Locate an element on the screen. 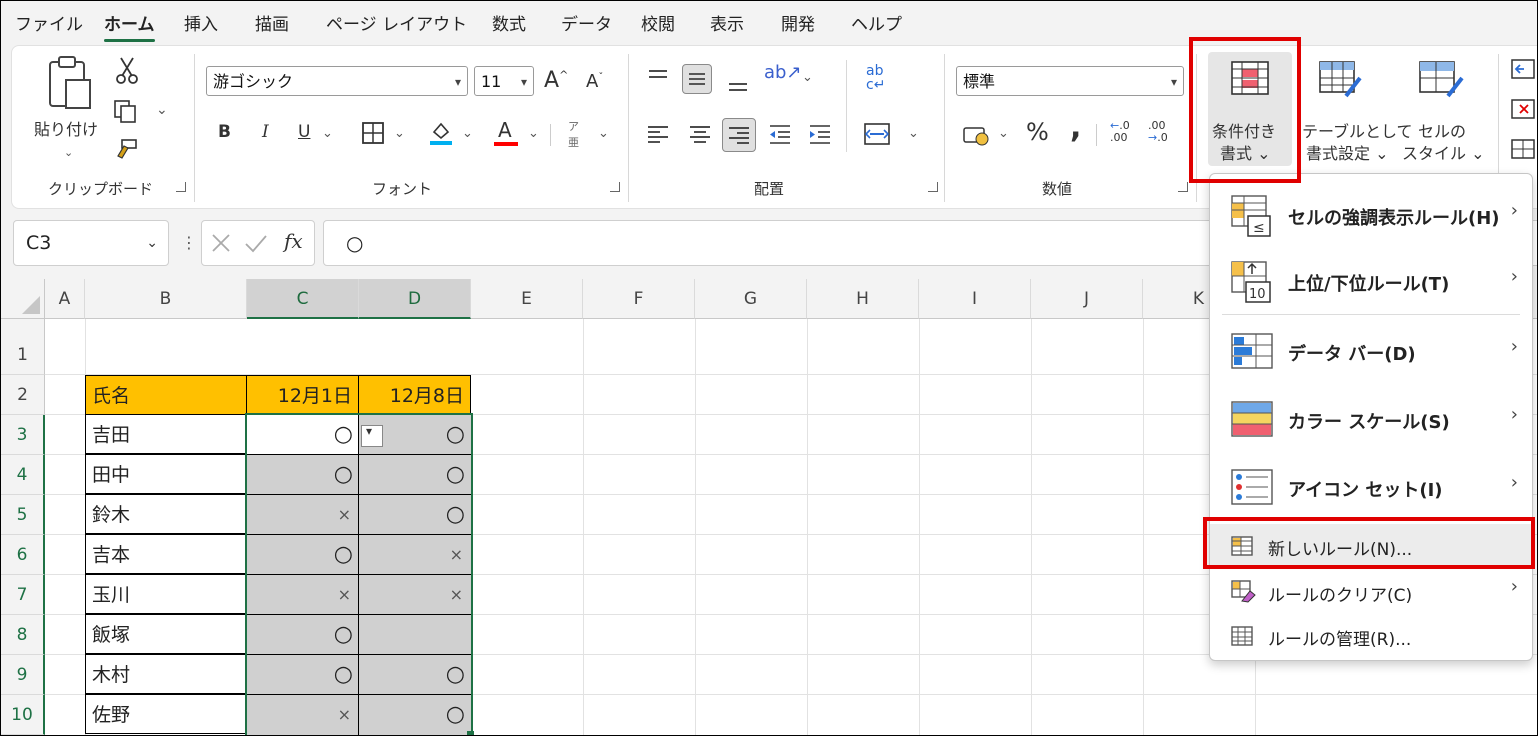 Image resolution: width=1538 pixels, height=736 pixels. cell-b10: 佐野 is located at coordinates (166, 714).